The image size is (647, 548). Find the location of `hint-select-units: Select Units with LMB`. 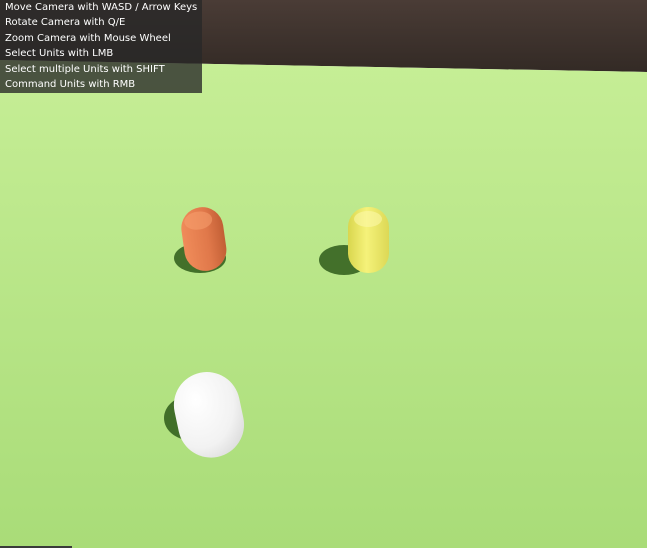

hint-select-units: Select Units with LMB is located at coordinates (59, 54).